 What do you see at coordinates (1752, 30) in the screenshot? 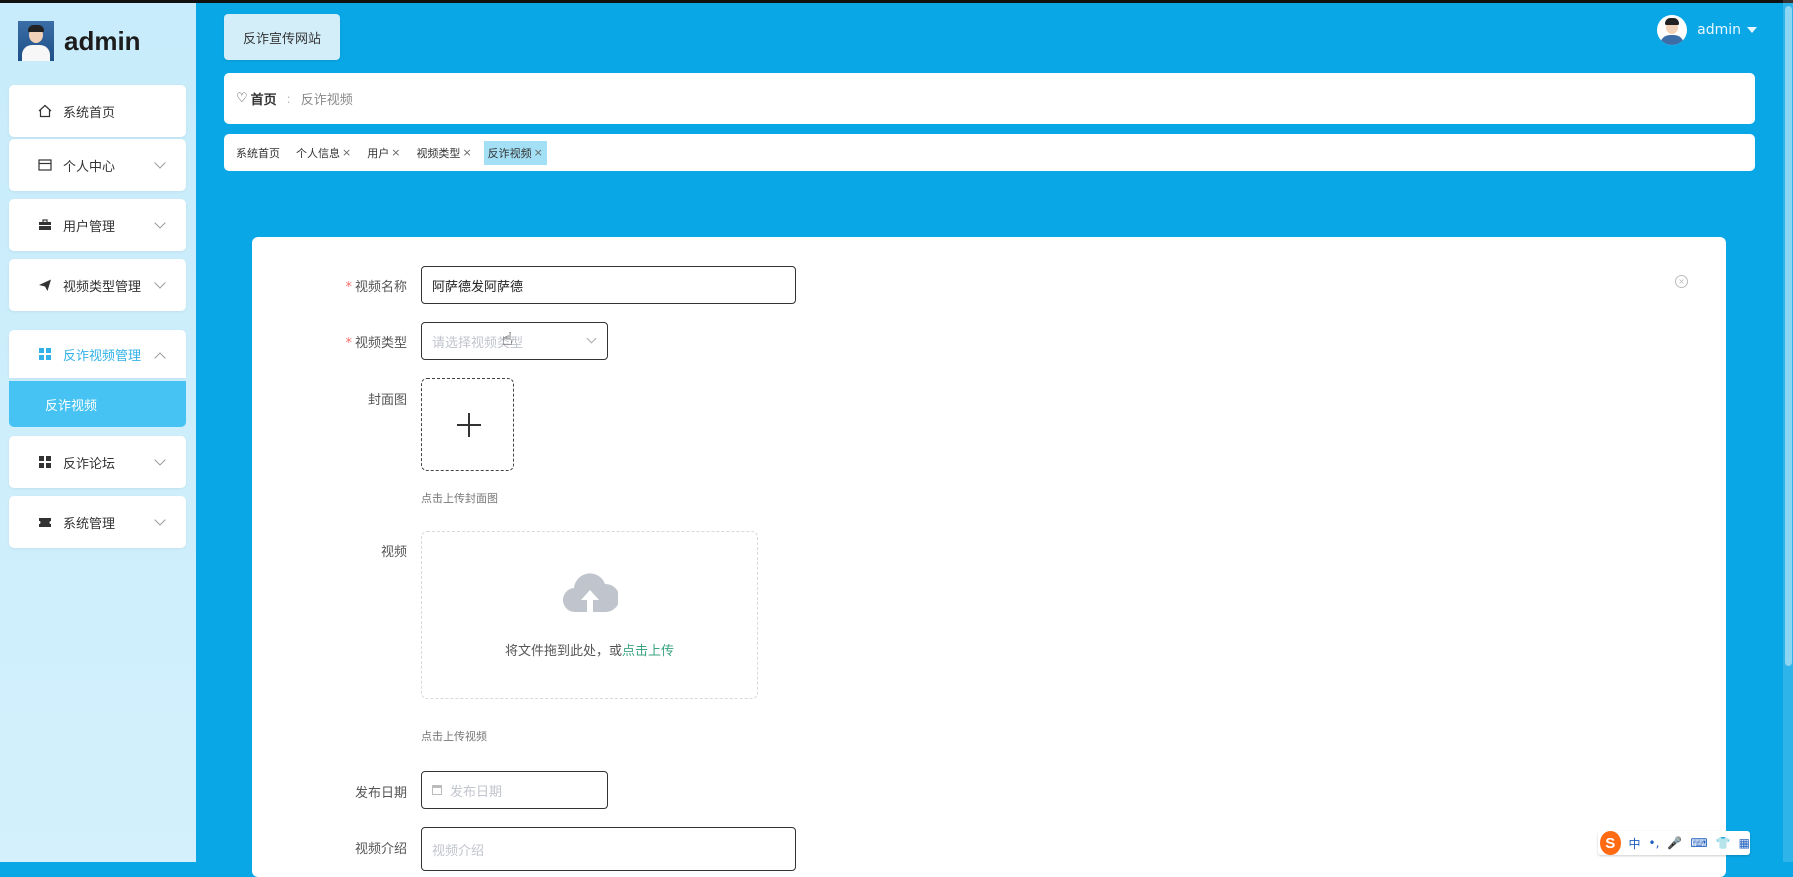
I see `caret-down-icon` at bounding box center [1752, 30].